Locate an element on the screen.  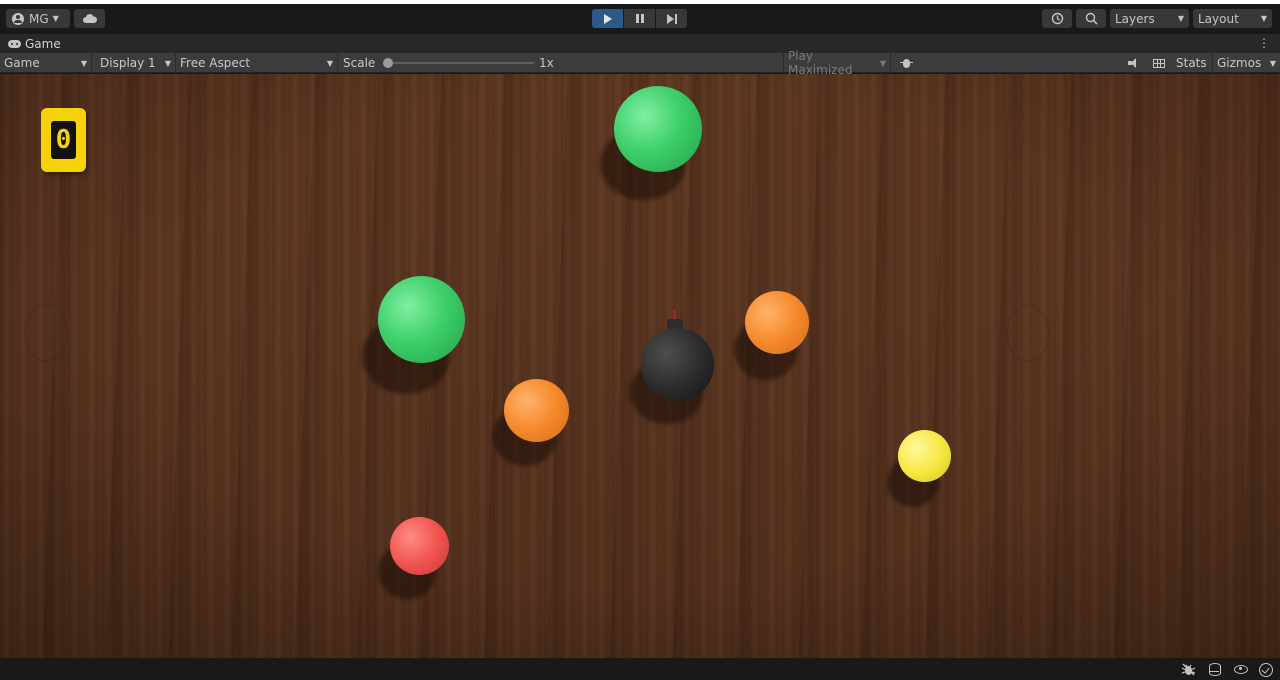
audio-mute-button is located at coordinates (1134, 63).